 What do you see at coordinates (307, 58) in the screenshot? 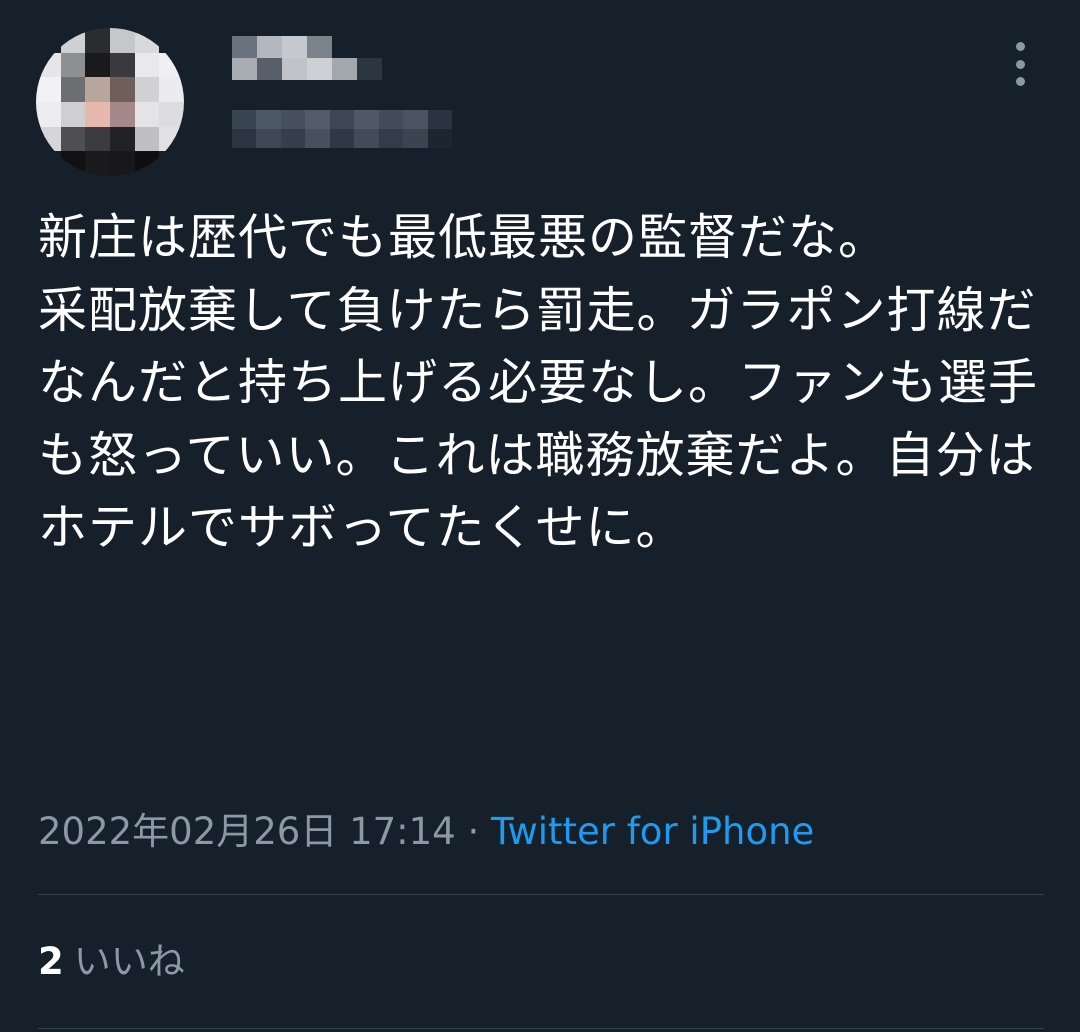
I see `display-name-redacted` at bounding box center [307, 58].